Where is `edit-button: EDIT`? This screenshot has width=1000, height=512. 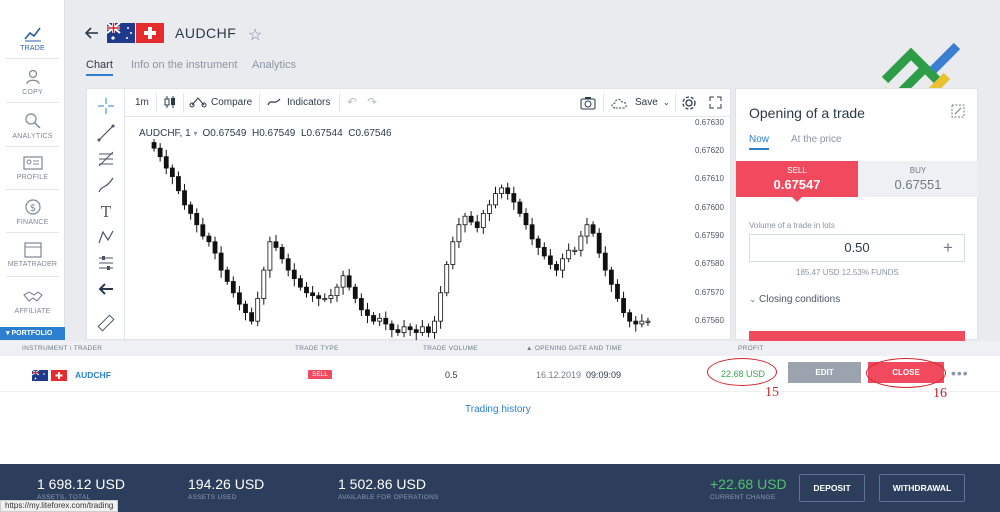
edit-button: EDIT is located at coordinates (824, 372).